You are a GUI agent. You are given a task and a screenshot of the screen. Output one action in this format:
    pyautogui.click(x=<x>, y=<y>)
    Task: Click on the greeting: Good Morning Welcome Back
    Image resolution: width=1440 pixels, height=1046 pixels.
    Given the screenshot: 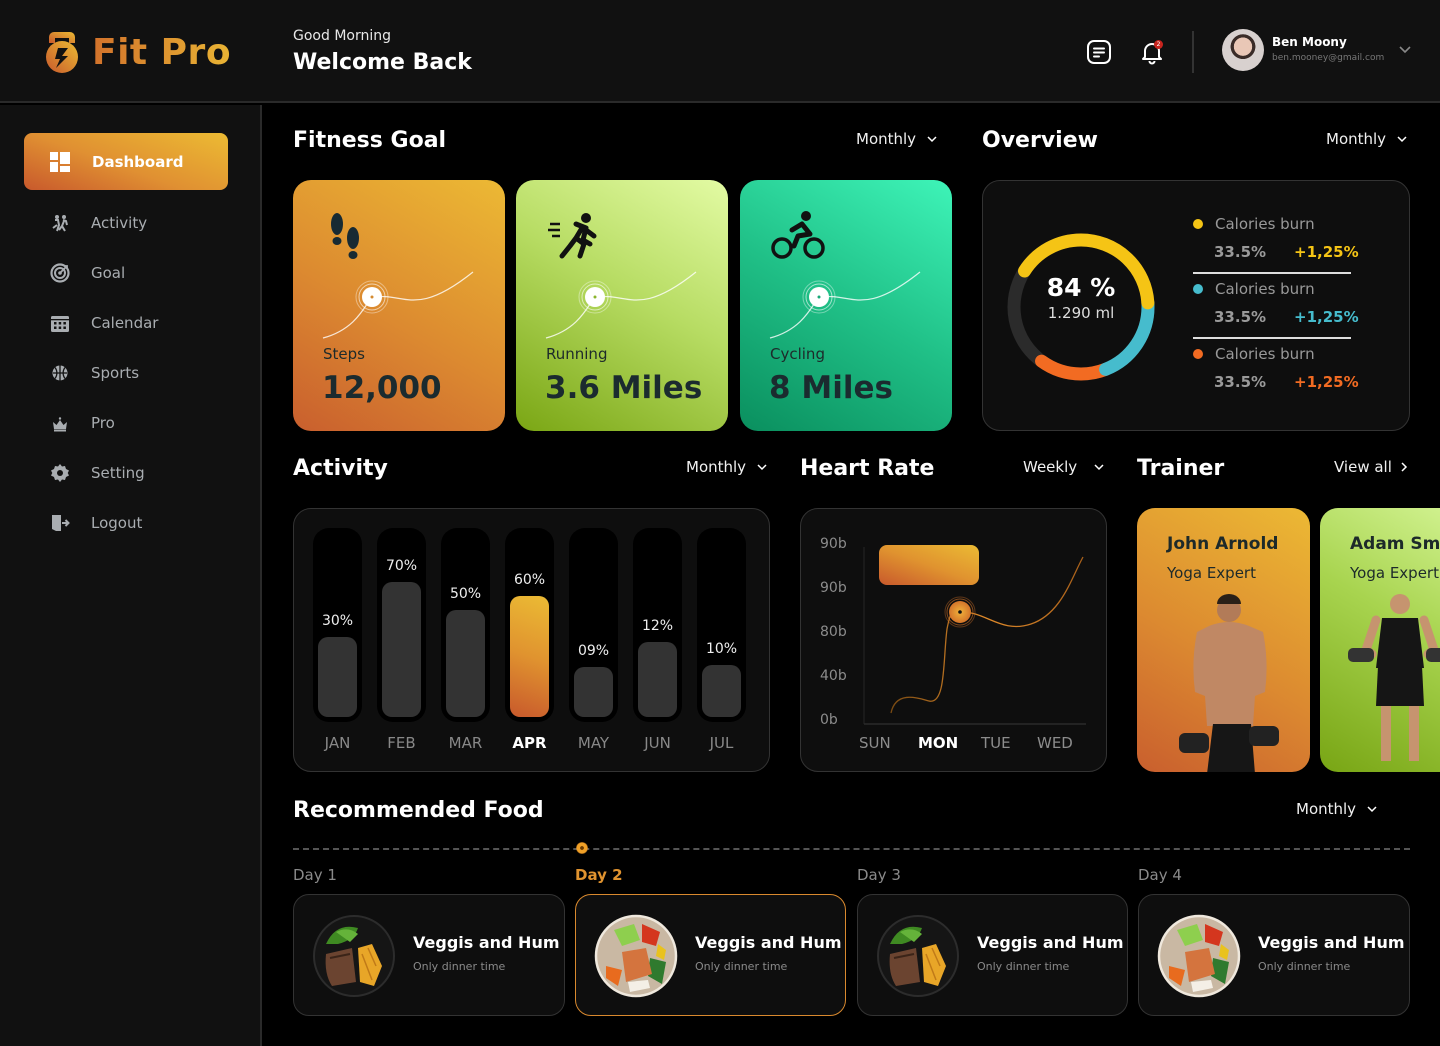 What is the action you would take?
    pyautogui.click(x=382, y=51)
    